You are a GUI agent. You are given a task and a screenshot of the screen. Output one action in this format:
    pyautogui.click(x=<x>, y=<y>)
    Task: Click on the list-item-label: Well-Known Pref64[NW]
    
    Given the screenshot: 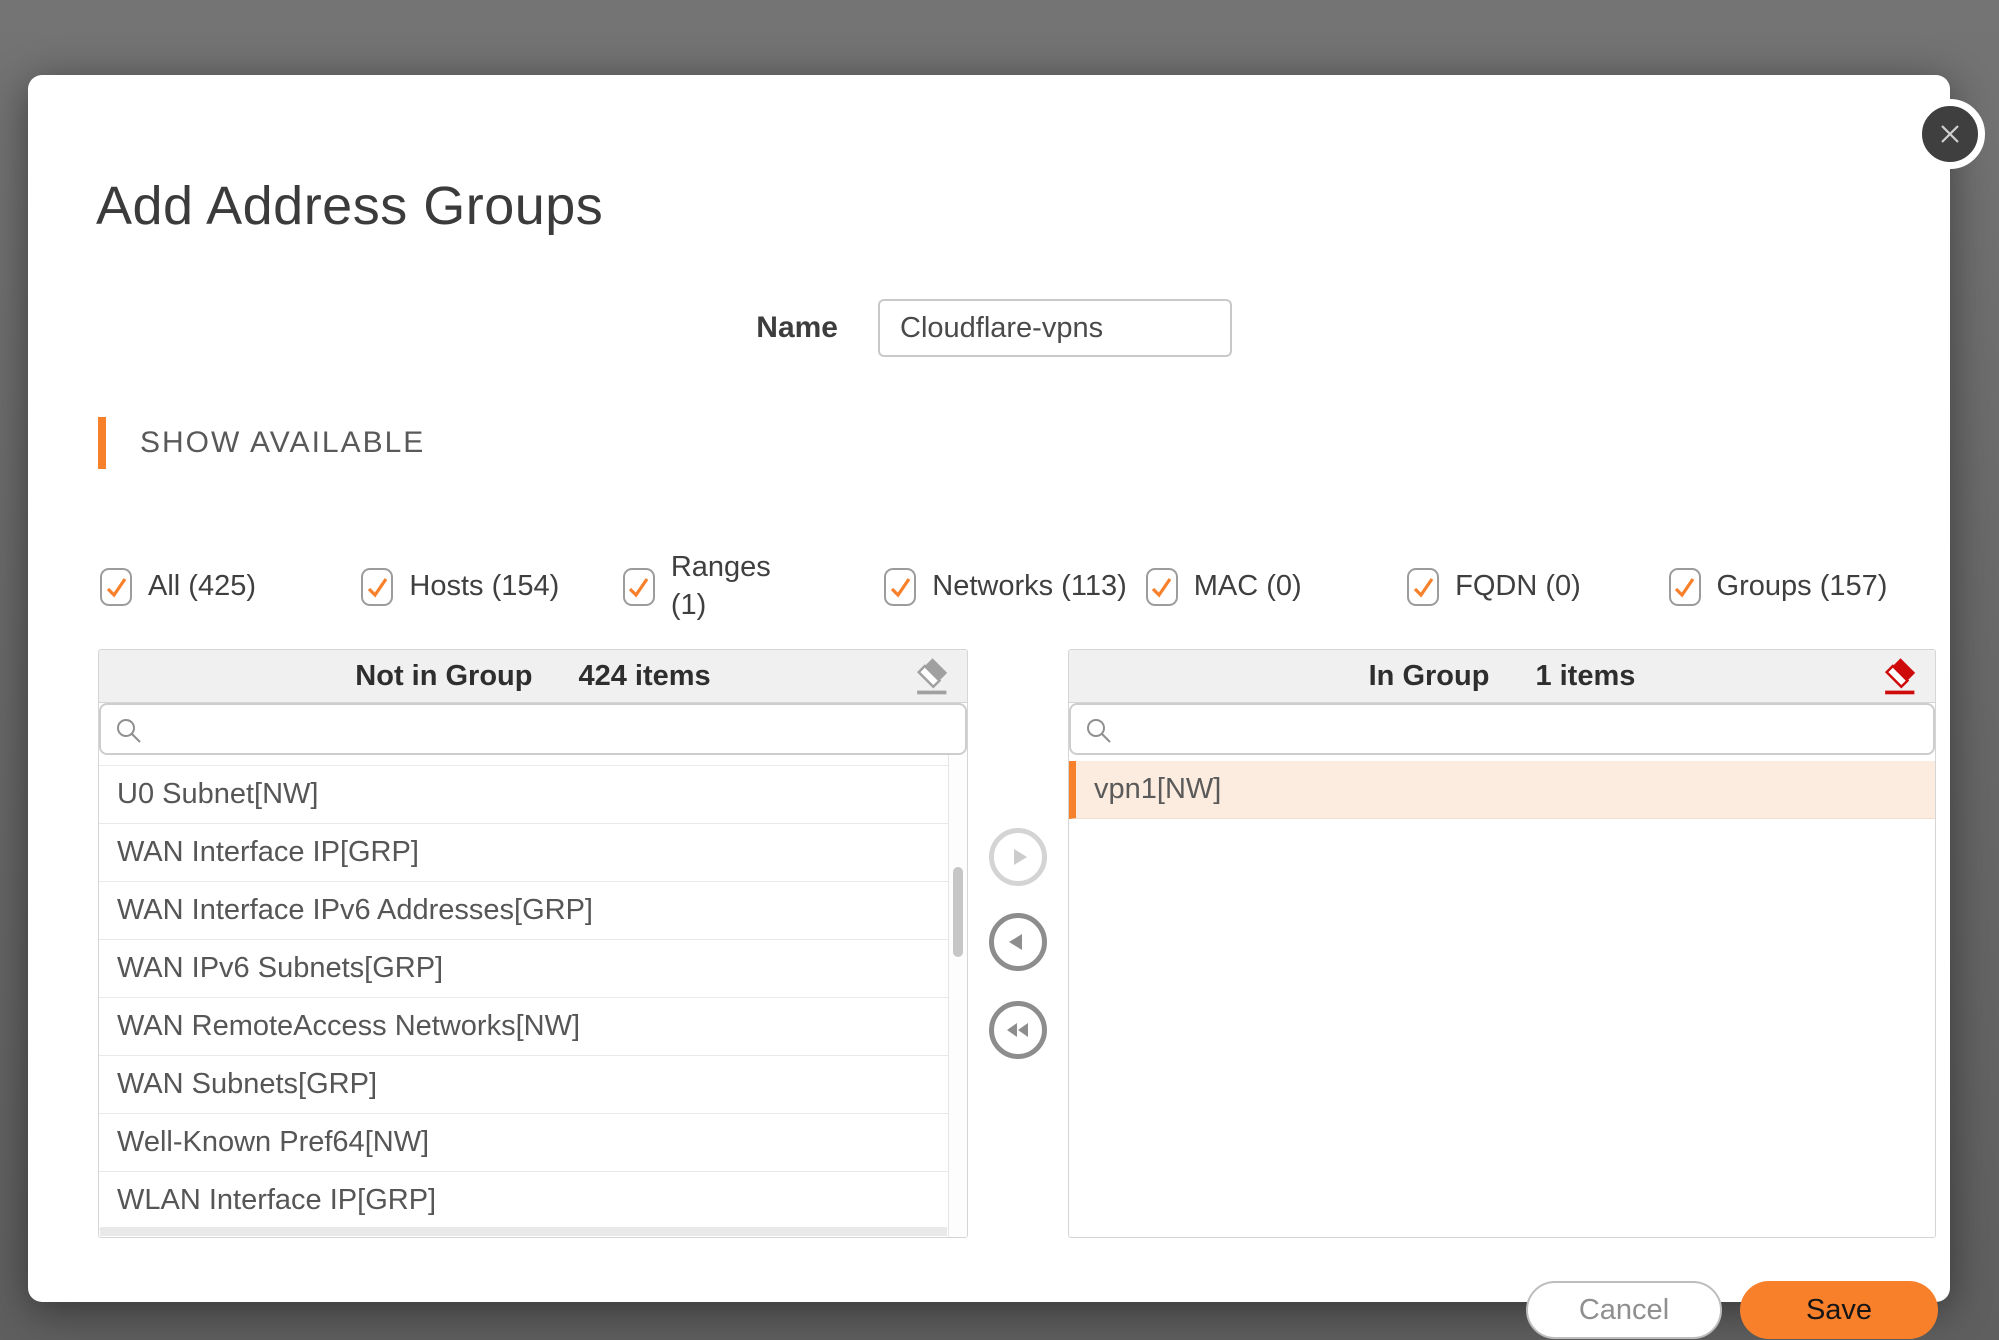 What is the action you would take?
    pyautogui.click(x=273, y=1142)
    